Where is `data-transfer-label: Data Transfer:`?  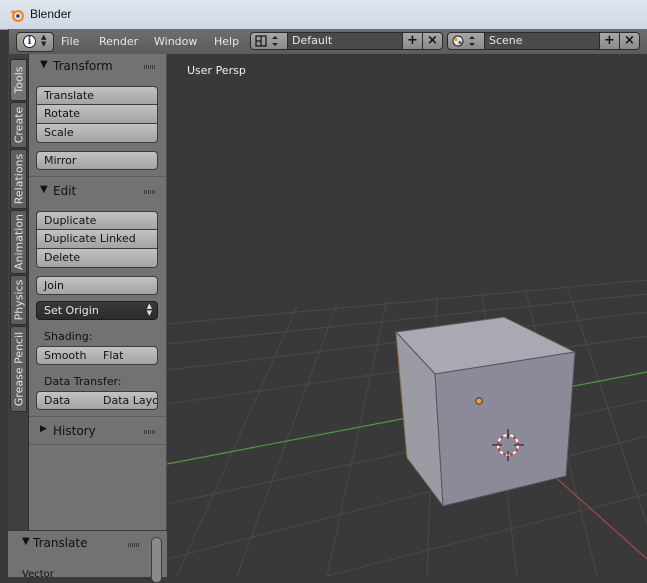
data-transfer-label: Data Transfer: is located at coordinates (83, 381).